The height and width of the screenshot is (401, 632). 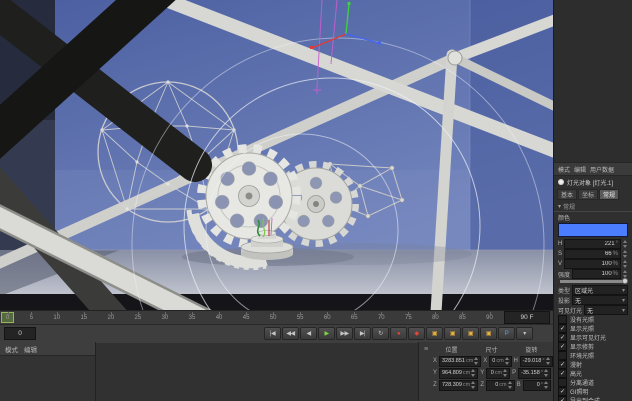 What do you see at coordinates (308, 333) in the screenshot?
I see `transport-button: ◀` at bounding box center [308, 333].